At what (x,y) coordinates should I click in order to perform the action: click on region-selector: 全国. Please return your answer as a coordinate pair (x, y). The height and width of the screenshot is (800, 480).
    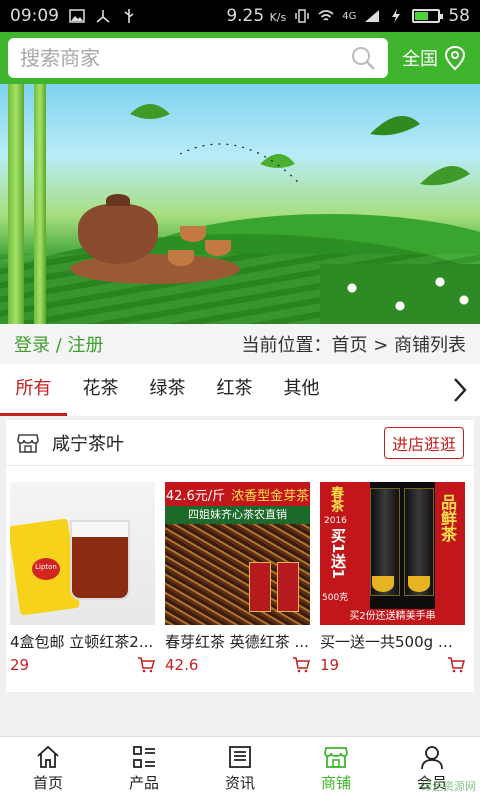
    Looking at the image, I should click on (434, 58).